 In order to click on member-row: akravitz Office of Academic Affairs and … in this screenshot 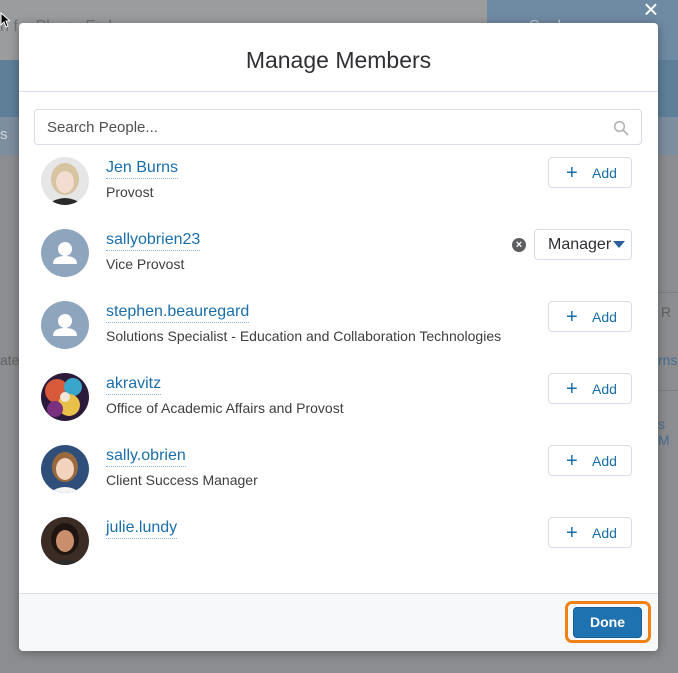, I will do `click(338, 403)`.